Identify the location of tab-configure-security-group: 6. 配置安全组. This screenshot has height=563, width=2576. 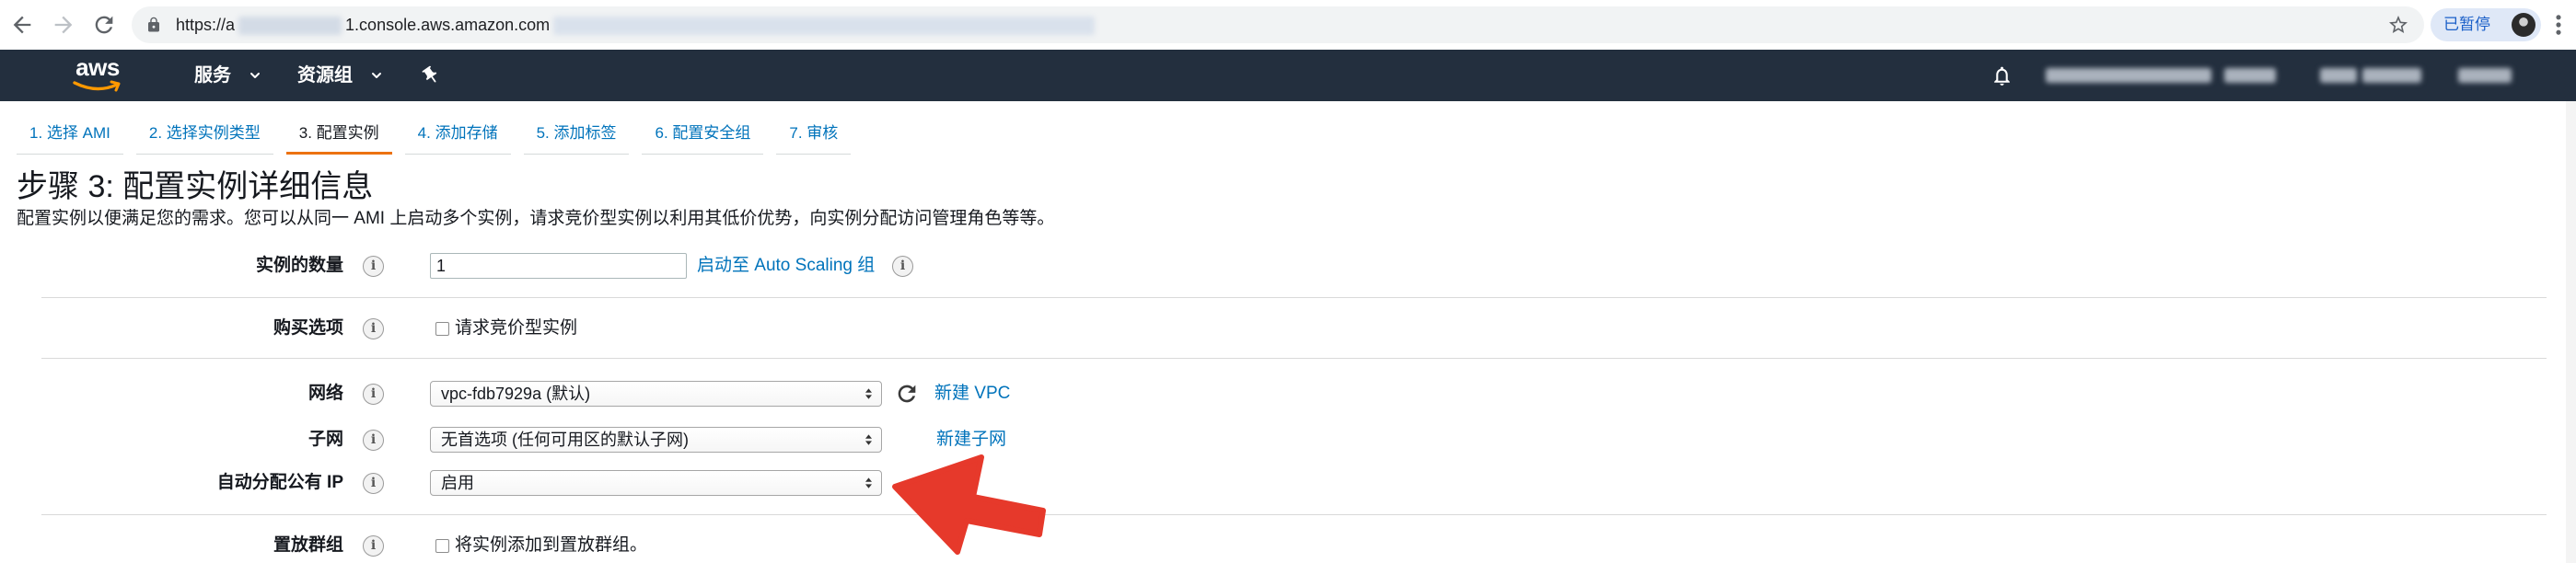
(702, 133).